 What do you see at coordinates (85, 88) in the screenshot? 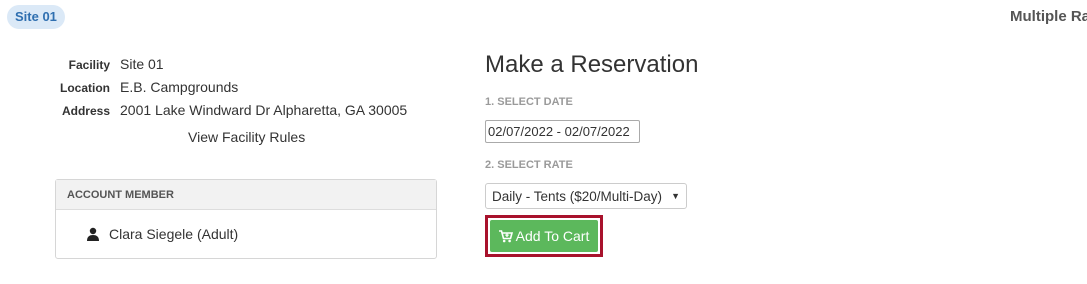
I see `location-label: Location` at bounding box center [85, 88].